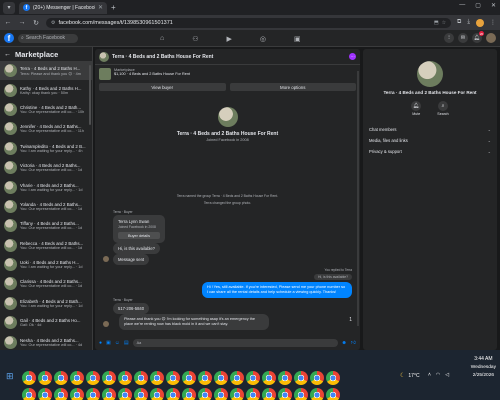 This screenshot has width=500, height=400. What do you see at coordinates (104, 56) in the screenshot?
I see `chat-avatar` at bounding box center [104, 56].